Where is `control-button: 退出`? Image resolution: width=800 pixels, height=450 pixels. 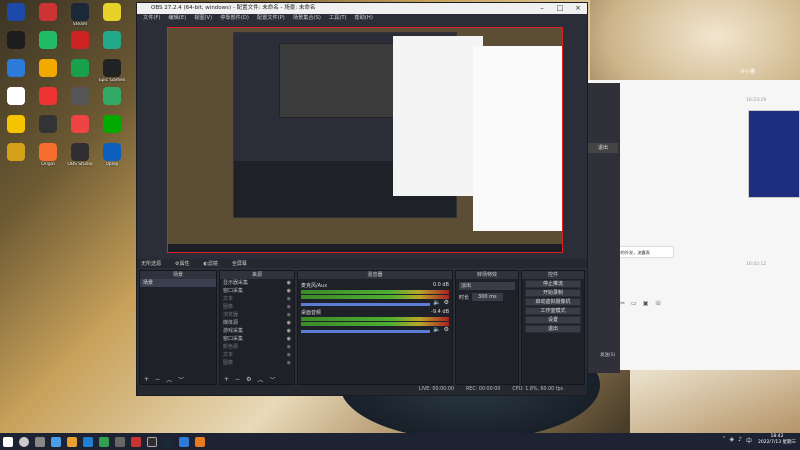 control-button: 退出 is located at coordinates (553, 329).